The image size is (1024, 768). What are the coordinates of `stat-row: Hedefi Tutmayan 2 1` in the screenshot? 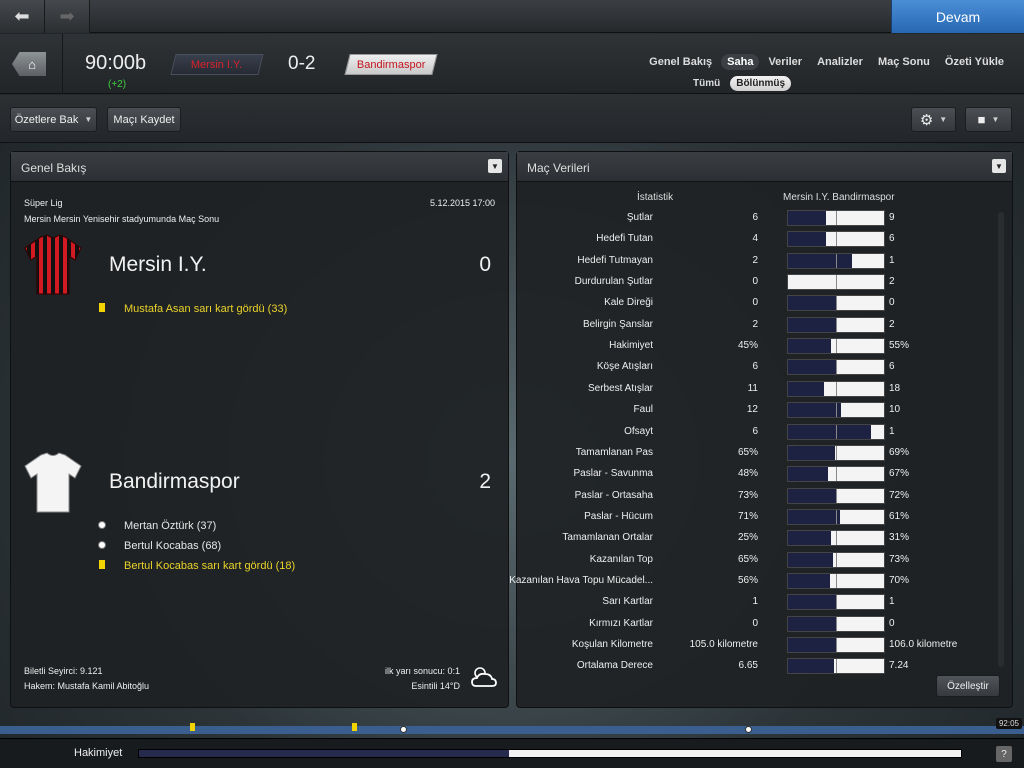 It's located at (752, 261).